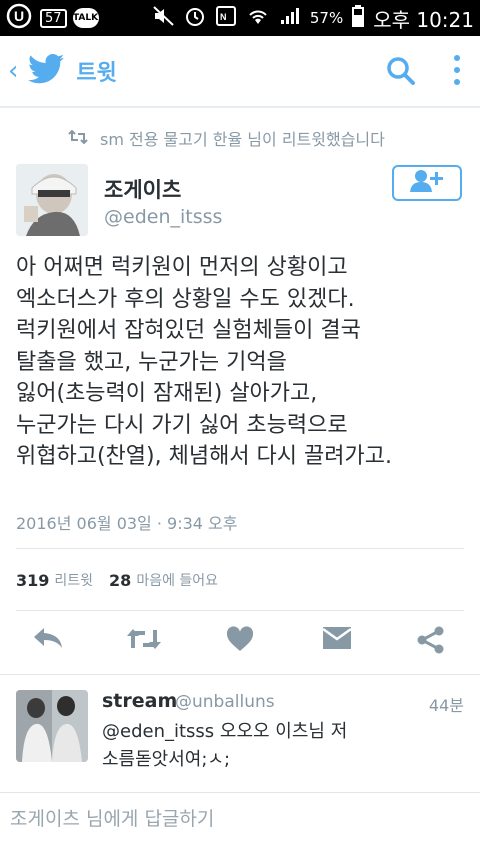 This screenshot has height=854, width=480. Describe the element at coordinates (53, 18) in the screenshot. I see `notification-badge: 57` at that location.